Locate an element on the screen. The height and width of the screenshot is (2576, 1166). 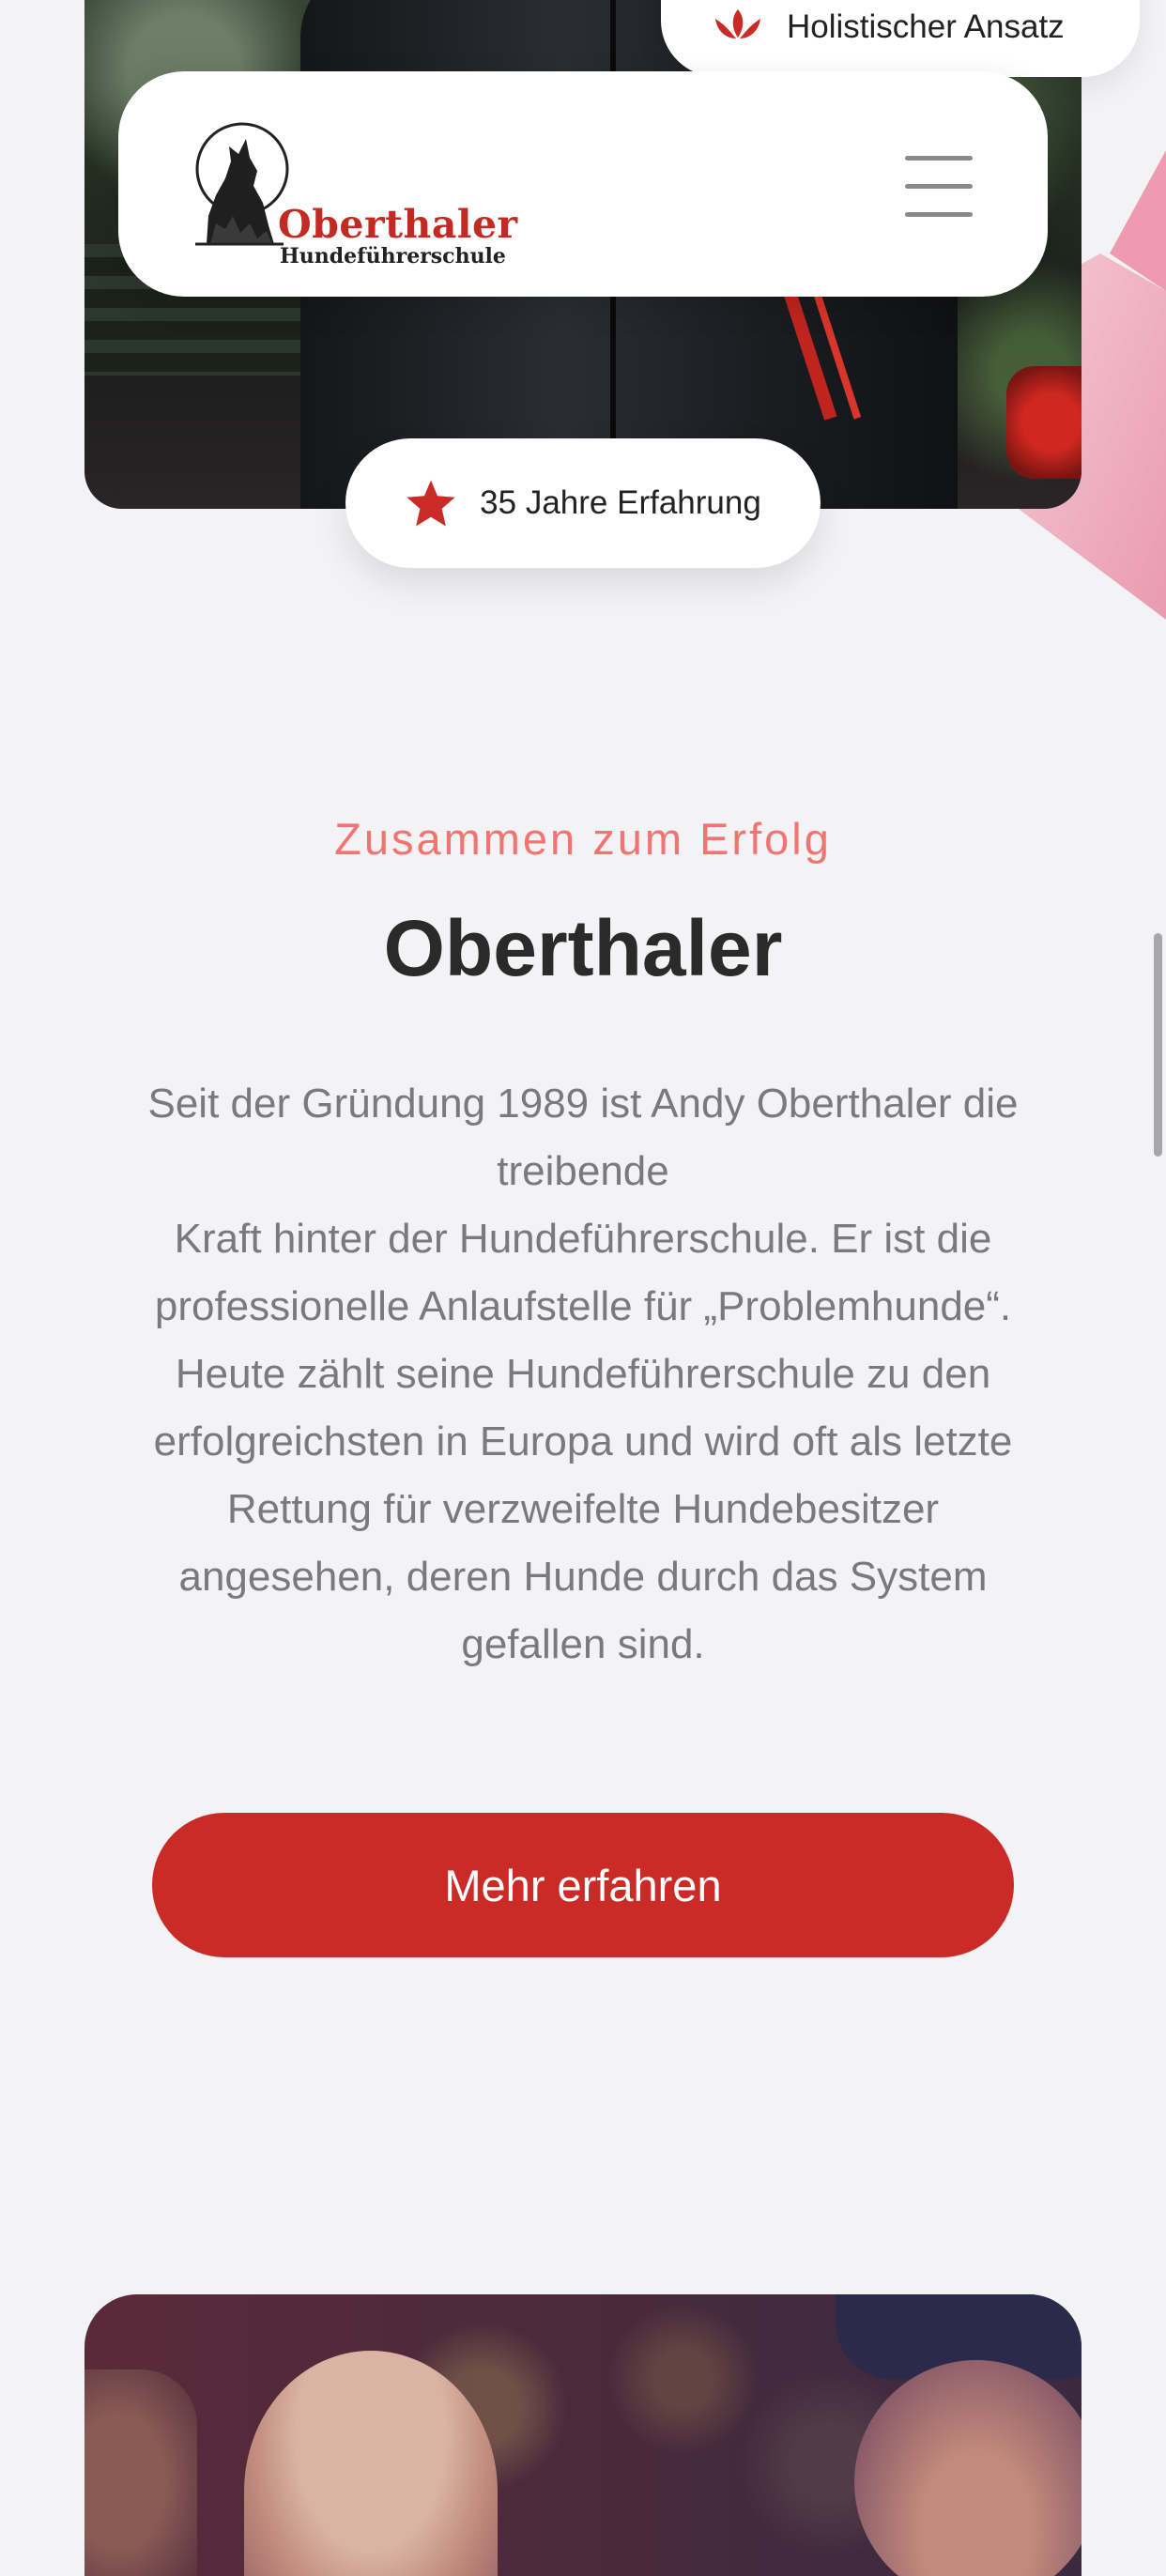
body-line: treibende is located at coordinates (583, 1171).